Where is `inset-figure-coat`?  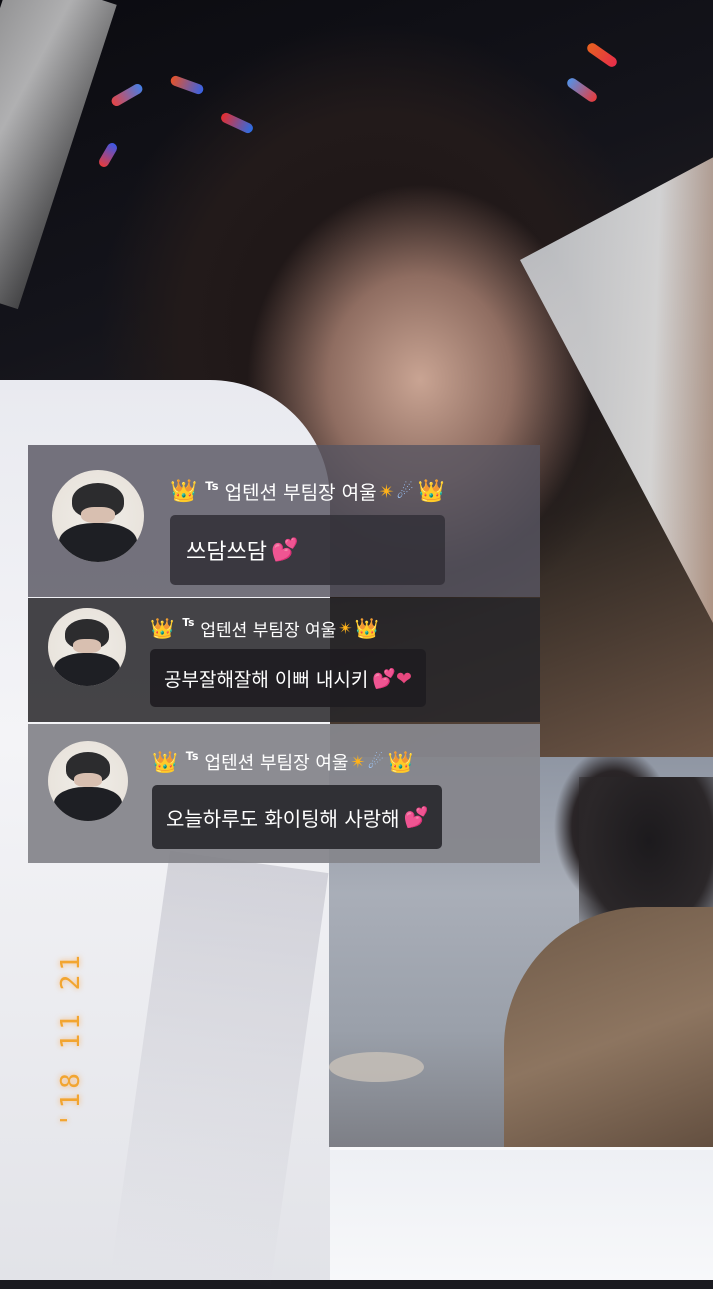 inset-figure-coat is located at coordinates (608, 1027).